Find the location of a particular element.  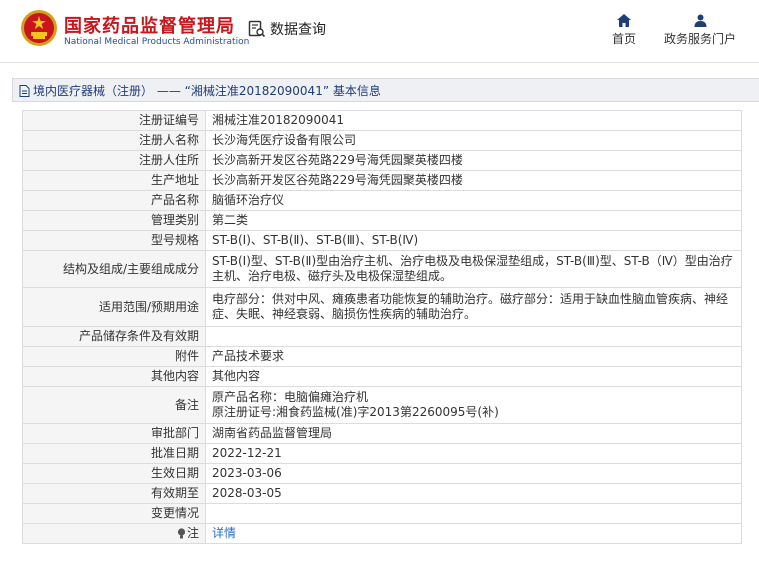

row-label: 备注 is located at coordinates (114, 405).